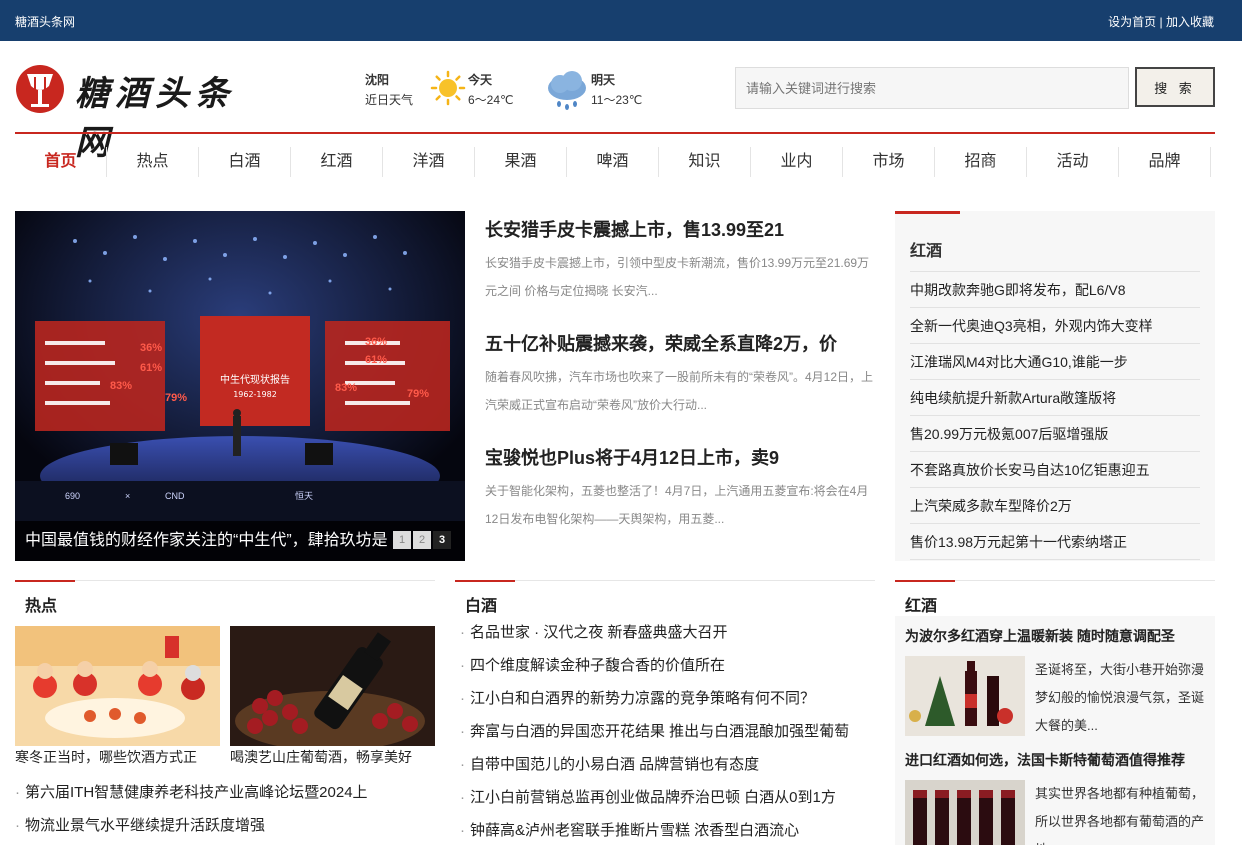 This screenshot has width=1242, height=845. I want to click on hot-pic-card: 喝澳艺山庄葡萄酒，畅享美好, so click(332, 697).